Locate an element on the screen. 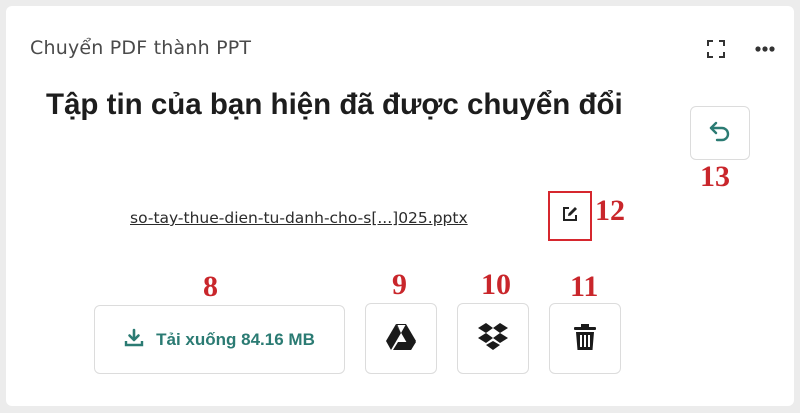 The width and height of the screenshot is (800, 413). edit-filename-button is located at coordinates (570, 216).